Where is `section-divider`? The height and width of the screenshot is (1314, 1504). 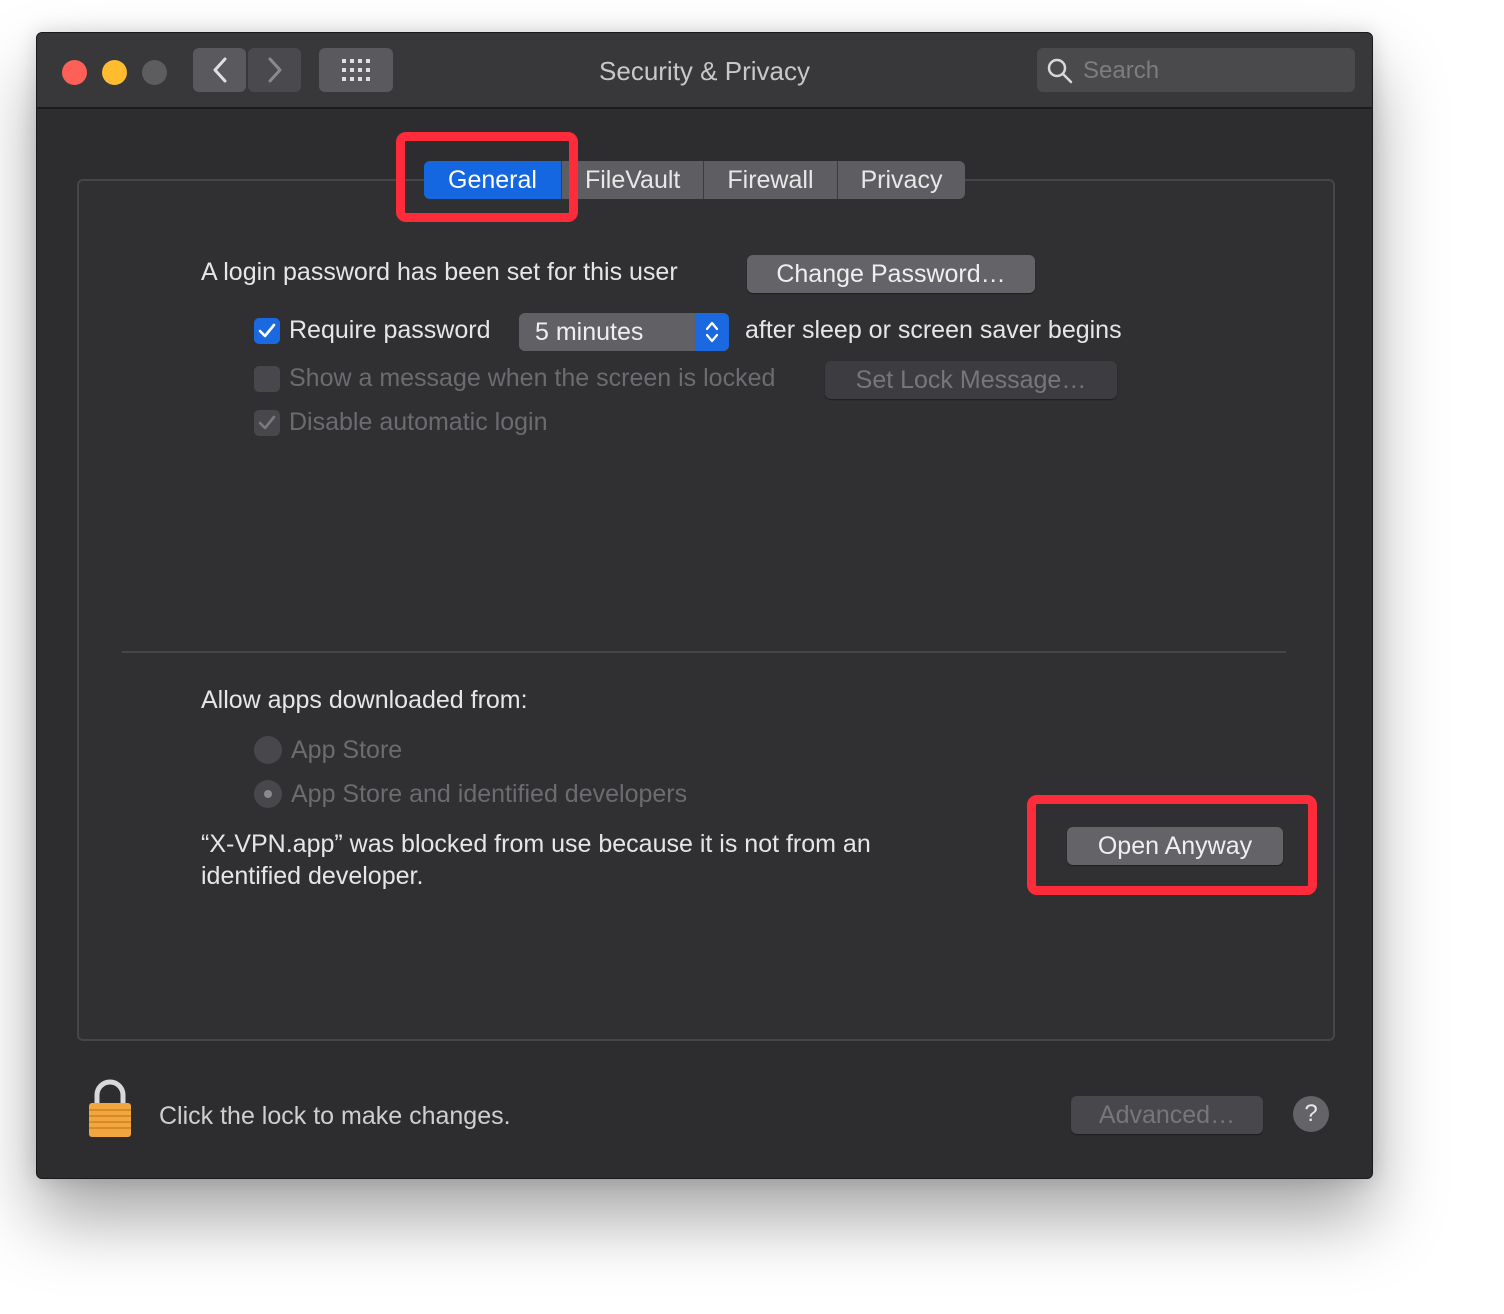
section-divider is located at coordinates (704, 652).